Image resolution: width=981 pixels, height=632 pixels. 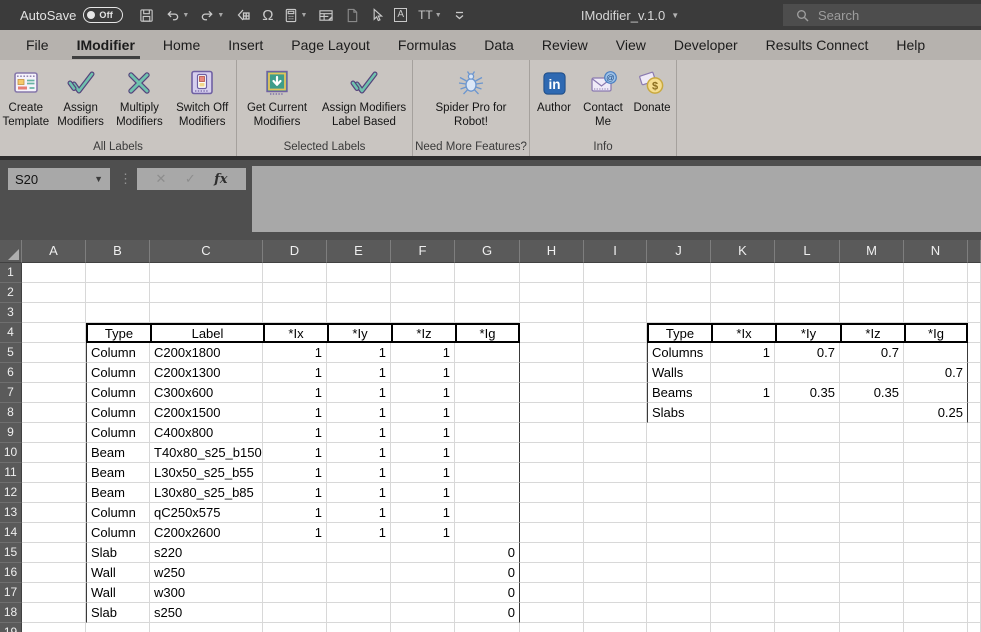 I want to click on cell-B9: Column, so click(x=118, y=433).